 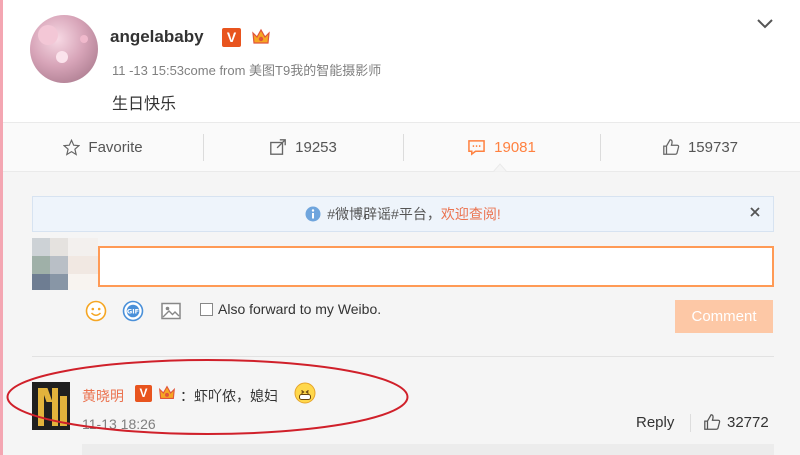 What do you see at coordinates (724, 316) in the screenshot?
I see `comment-submit-button: Comment` at bounding box center [724, 316].